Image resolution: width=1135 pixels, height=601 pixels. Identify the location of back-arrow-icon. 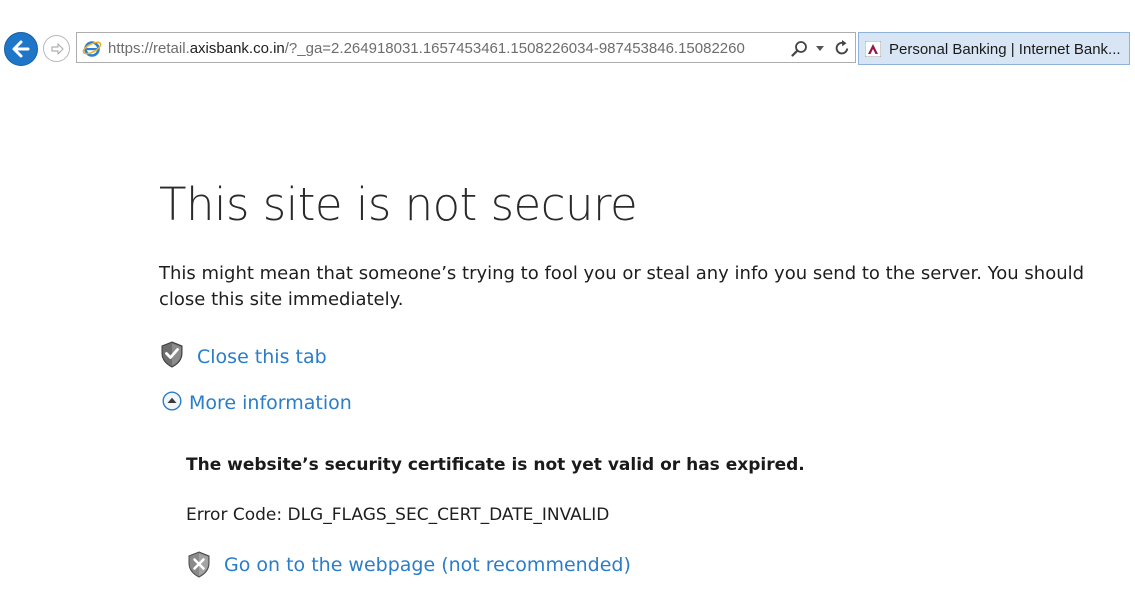
(21, 49).